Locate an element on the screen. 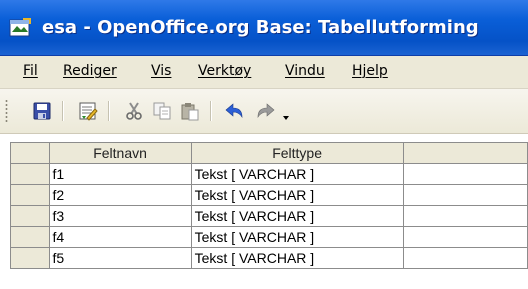 This screenshot has width=528, height=289. field-name-cell: f4 is located at coordinates (120, 237).